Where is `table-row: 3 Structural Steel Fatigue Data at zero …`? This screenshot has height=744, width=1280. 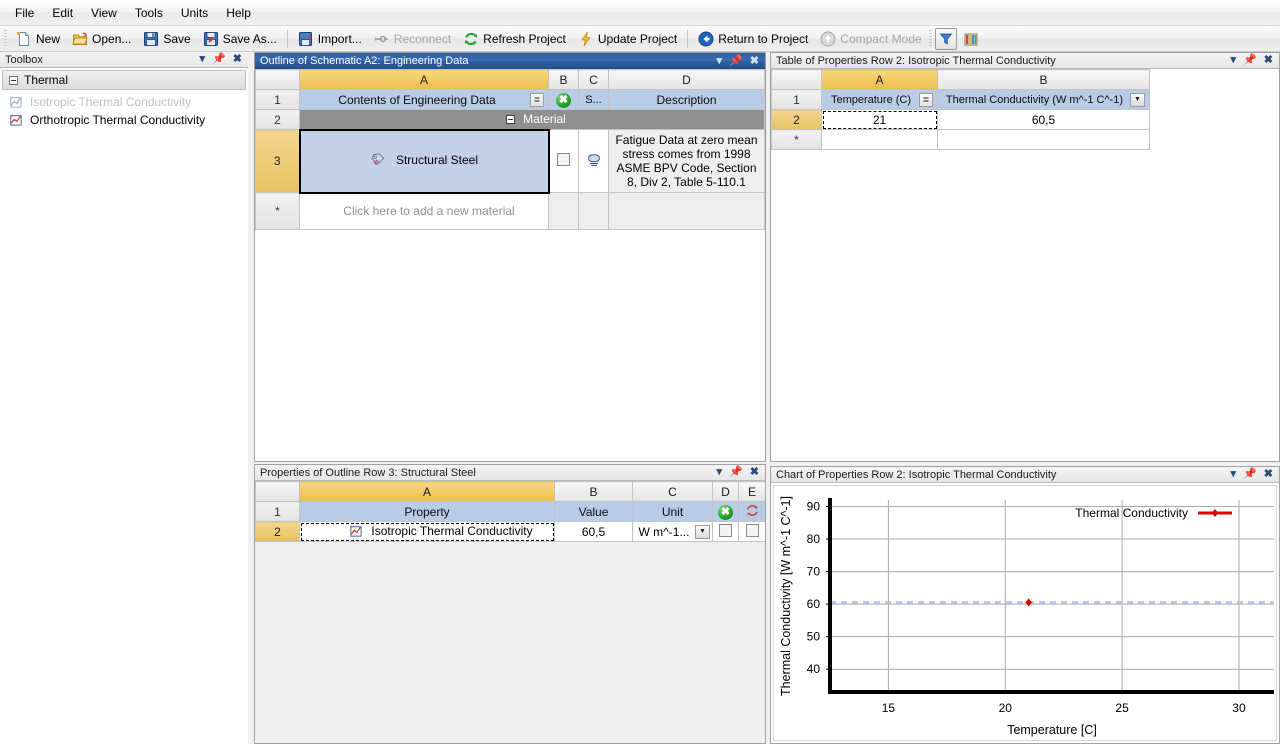 table-row: 3 Structural Steel Fatigue Data at zero … is located at coordinates (510, 161).